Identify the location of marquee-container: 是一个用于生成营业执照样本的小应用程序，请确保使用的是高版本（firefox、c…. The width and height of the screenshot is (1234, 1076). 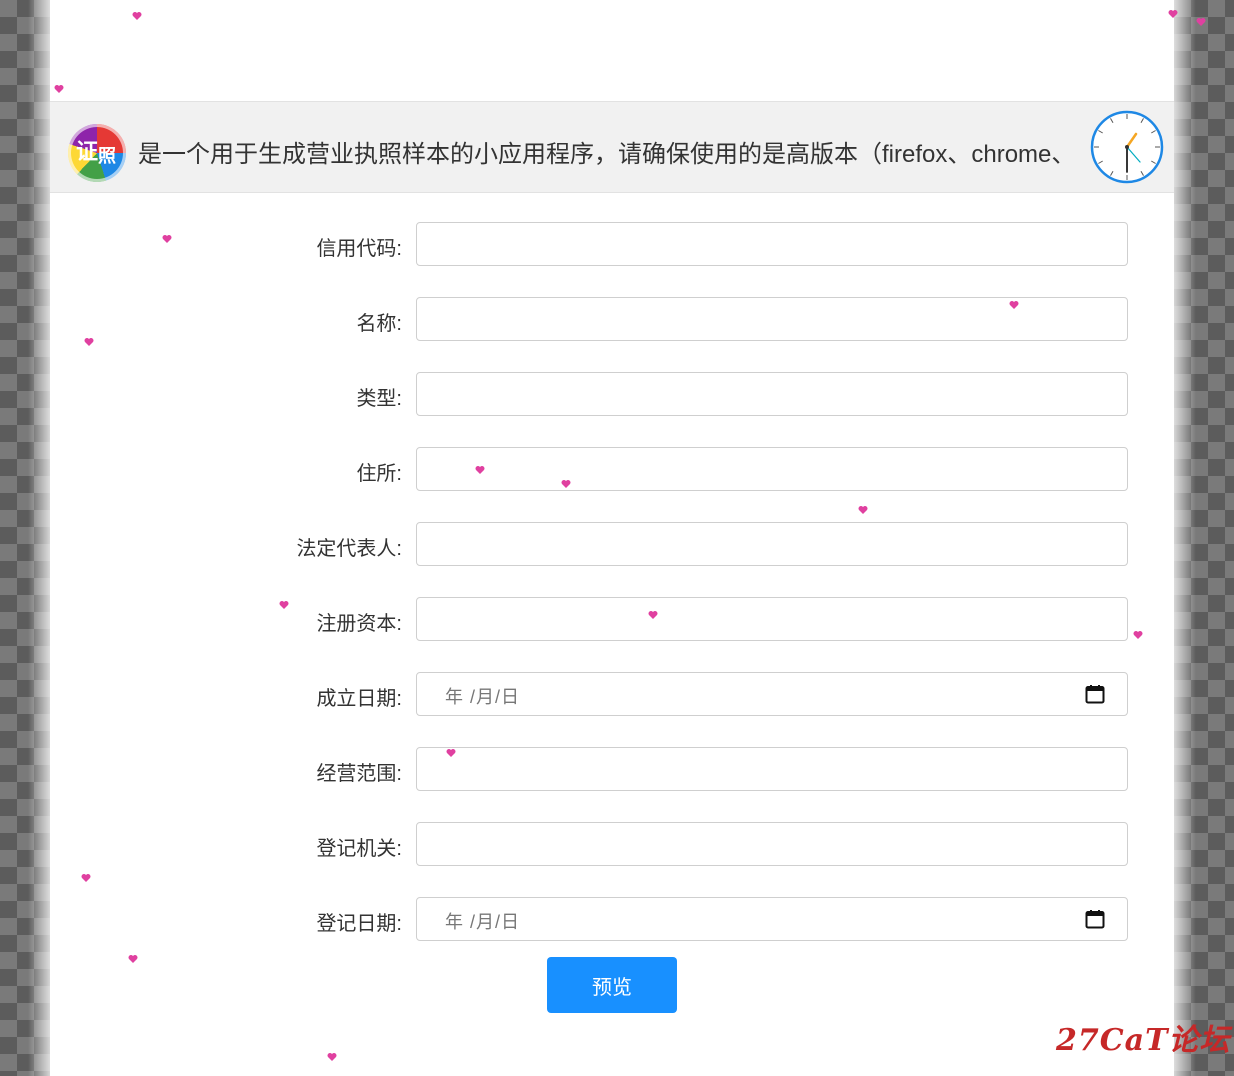
(613, 150).